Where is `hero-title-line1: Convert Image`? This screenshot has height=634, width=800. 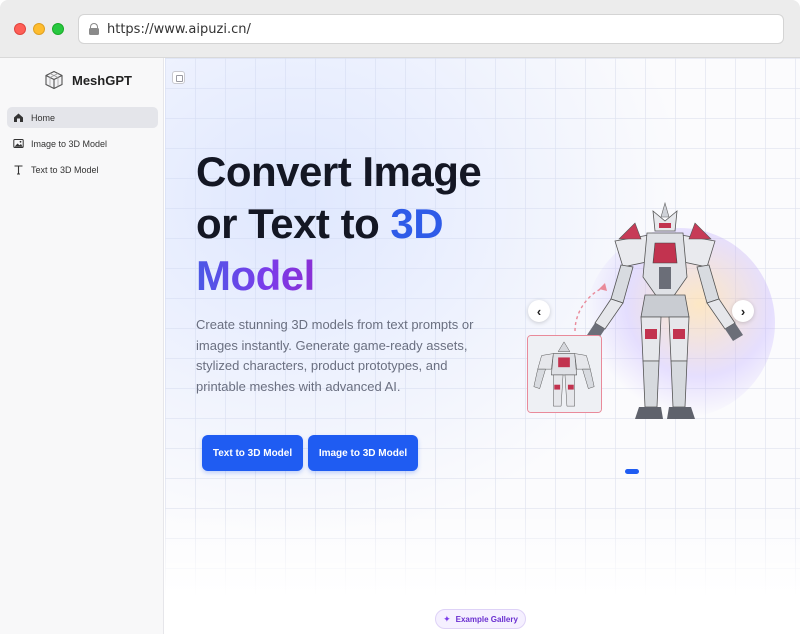
hero-title-line1: Convert Image is located at coordinates (339, 171).